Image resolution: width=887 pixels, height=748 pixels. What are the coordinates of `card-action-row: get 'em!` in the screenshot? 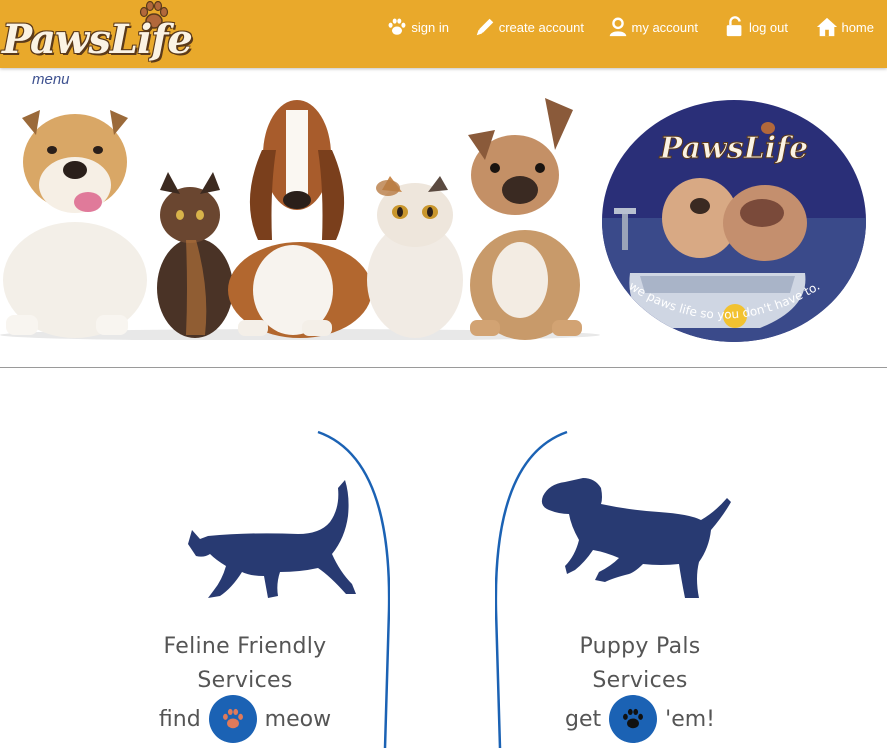 It's located at (640, 719).